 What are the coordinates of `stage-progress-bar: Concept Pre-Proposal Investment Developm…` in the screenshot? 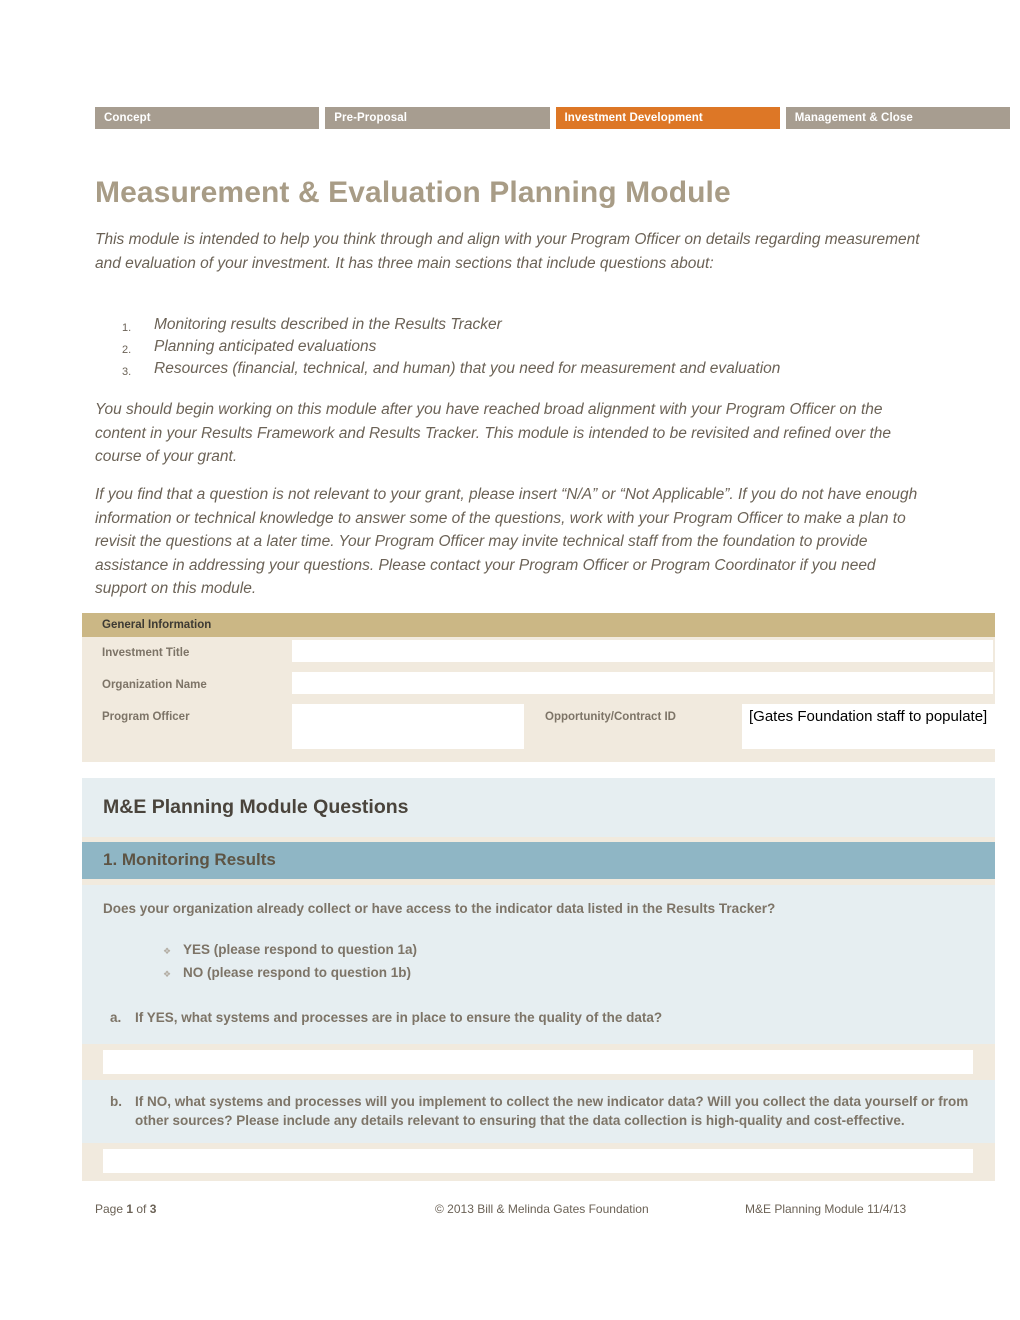 It's located at (552, 118).